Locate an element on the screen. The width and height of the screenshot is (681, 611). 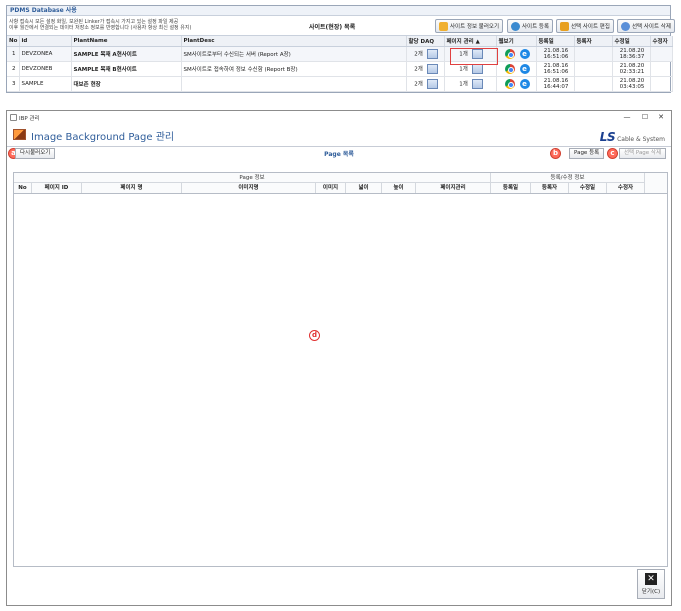
window-icon is located at coordinates (13, 117).